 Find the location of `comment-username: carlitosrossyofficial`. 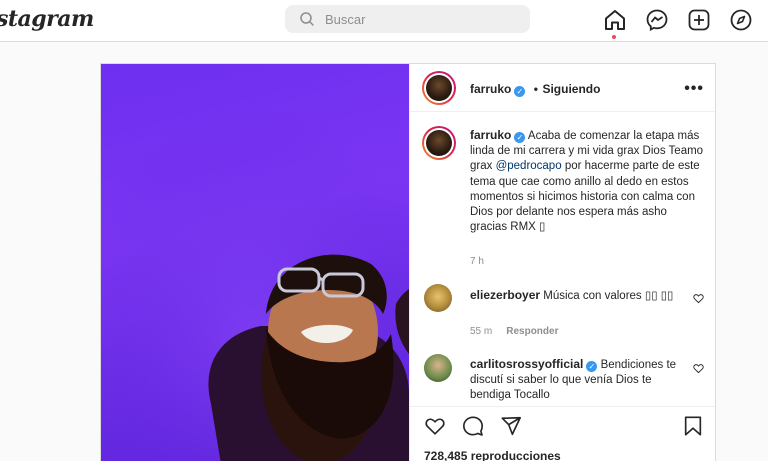

comment-username: carlitosrossyofficial is located at coordinates (526, 364).